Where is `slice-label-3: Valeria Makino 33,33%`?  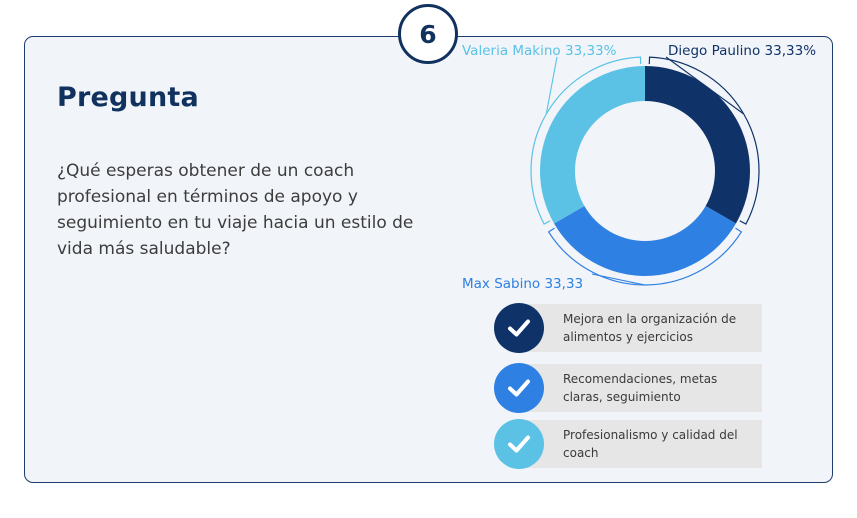 slice-label-3: Valeria Makino 33,33% is located at coordinates (539, 51).